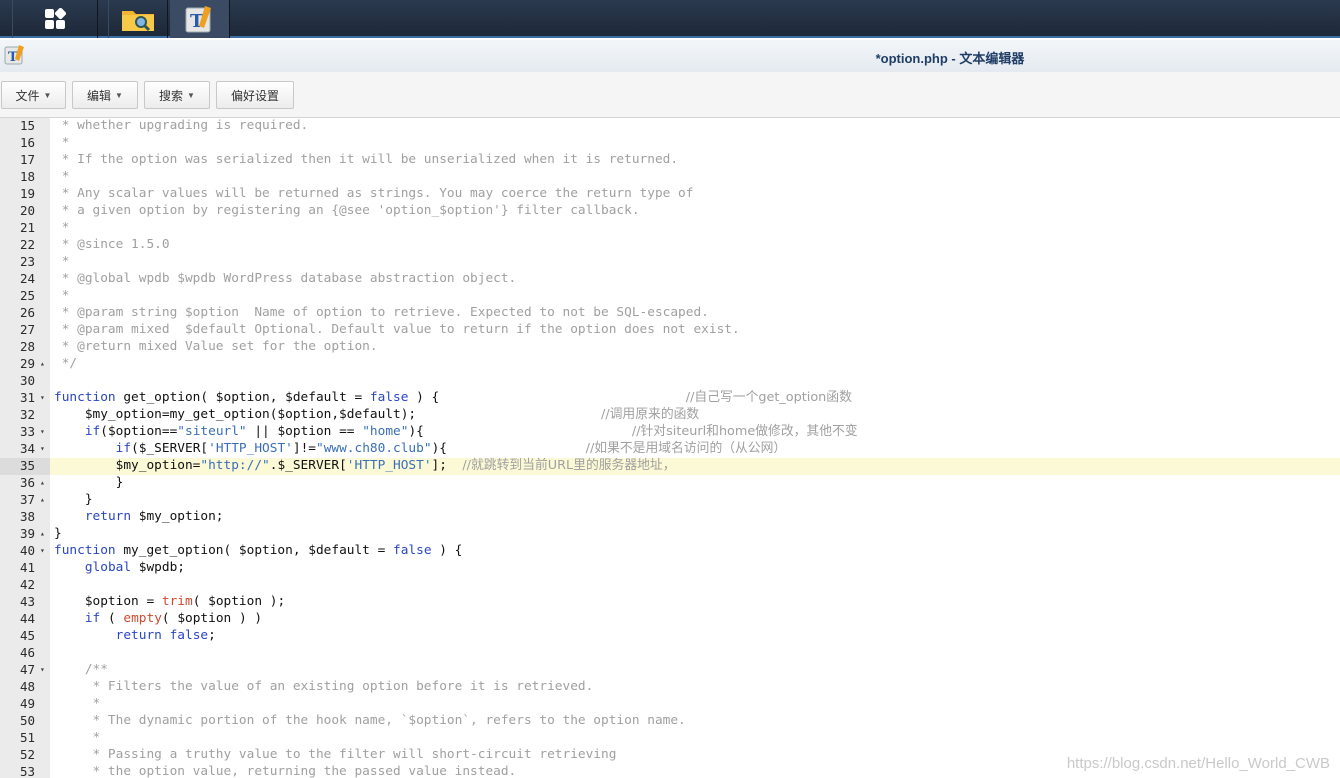 The width and height of the screenshot is (1340, 778). Describe the element at coordinates (28, 295) in the screenshot. I see `line-number: 25` at that location.